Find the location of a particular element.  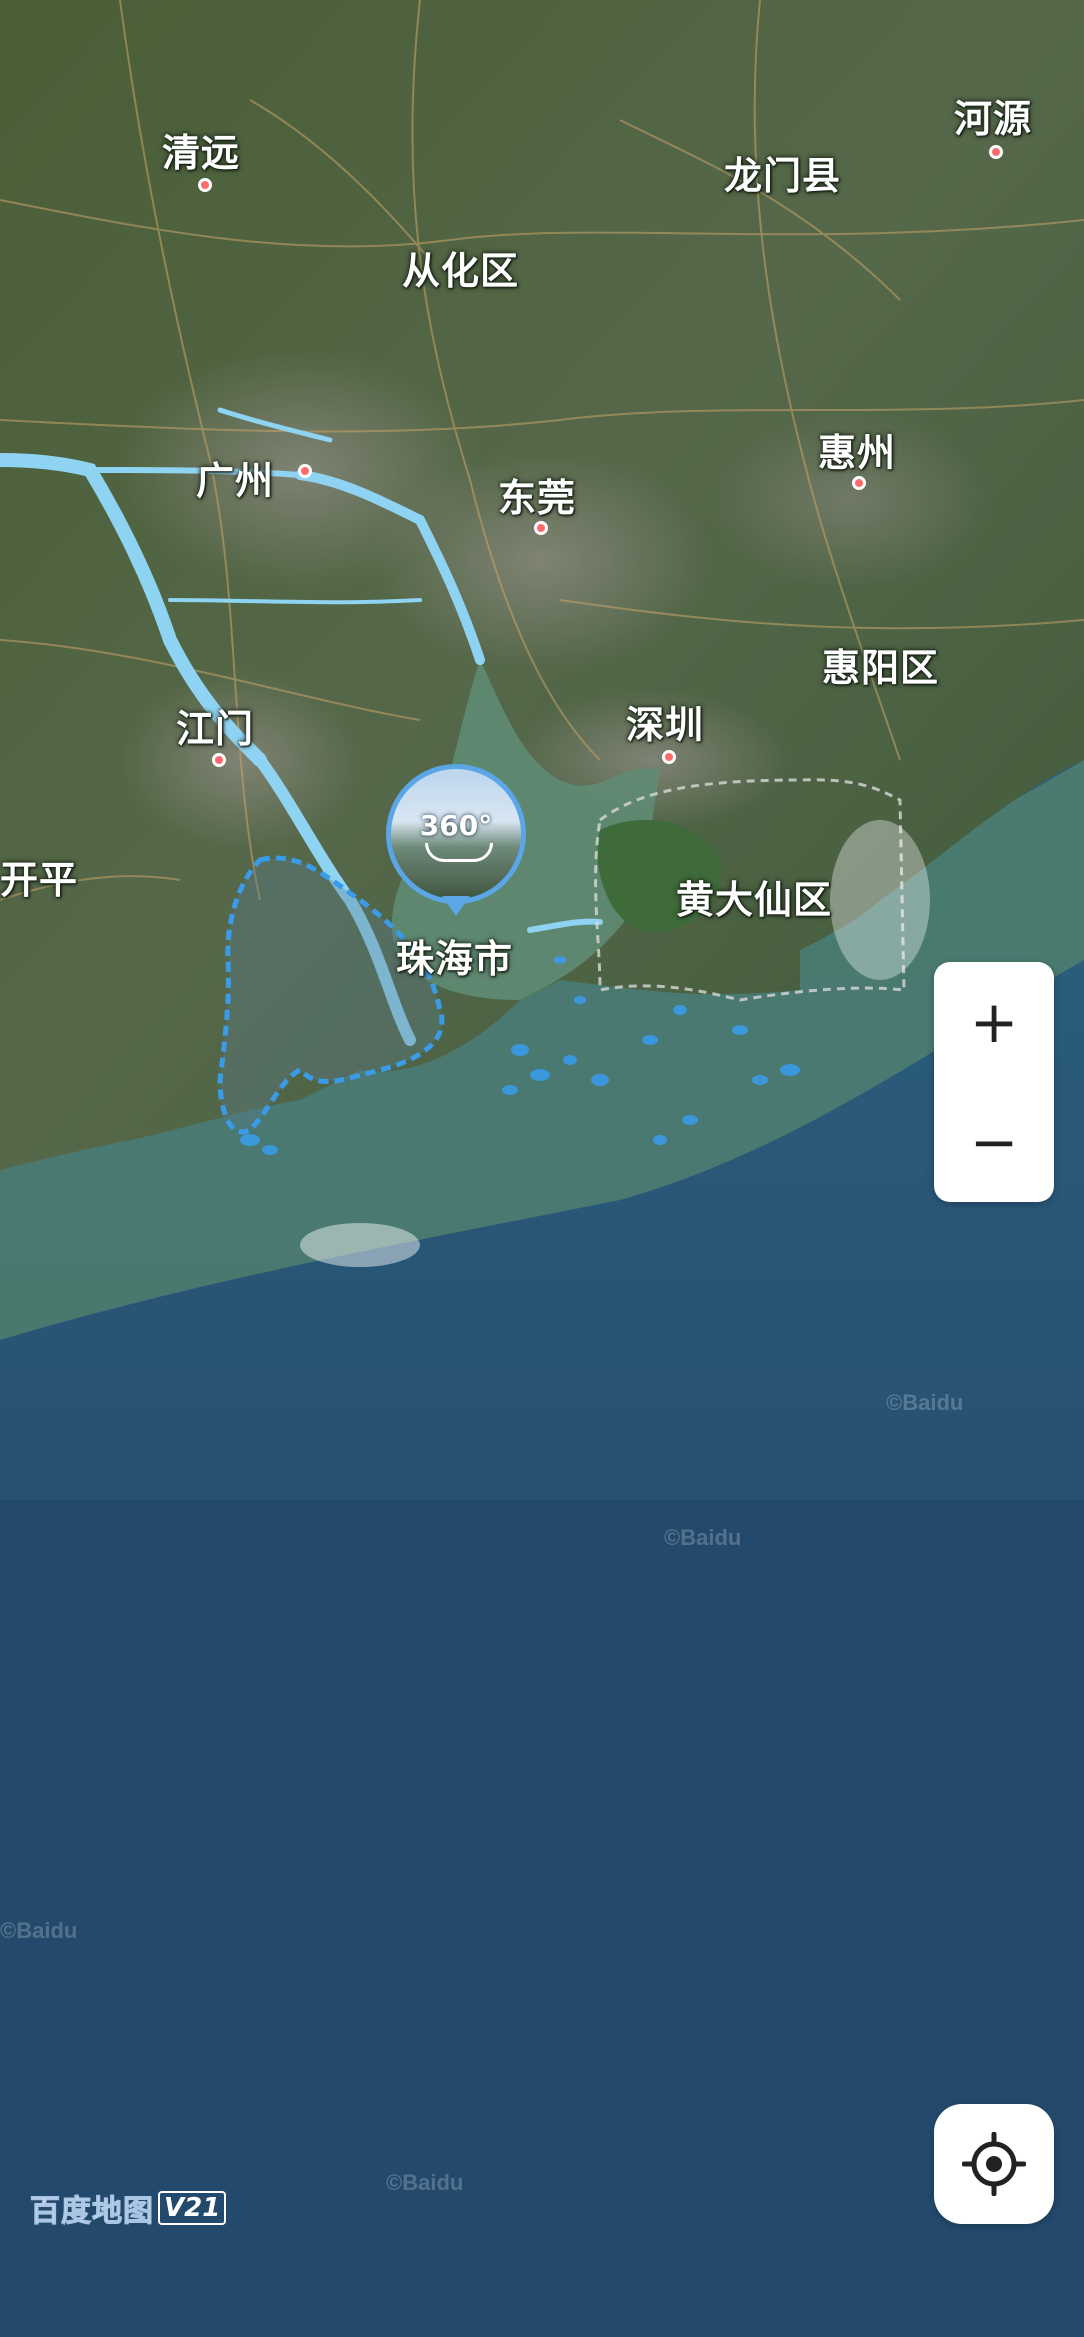

city-dot-qingyuan is located at coordinates (205, 185).